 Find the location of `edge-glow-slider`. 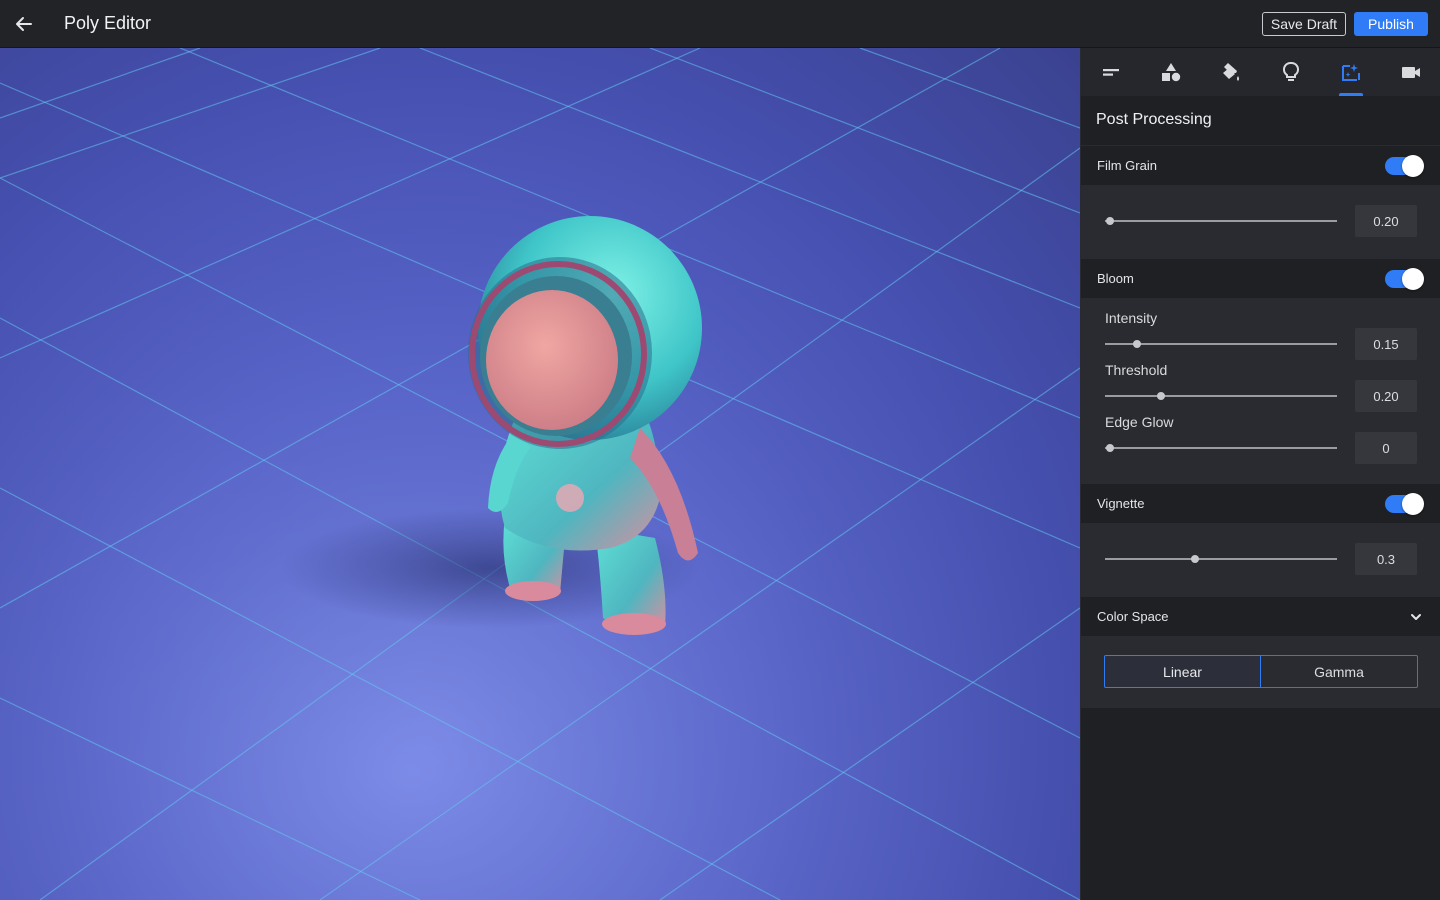

edge-glow-slider is located at coordinates (1221, 448).